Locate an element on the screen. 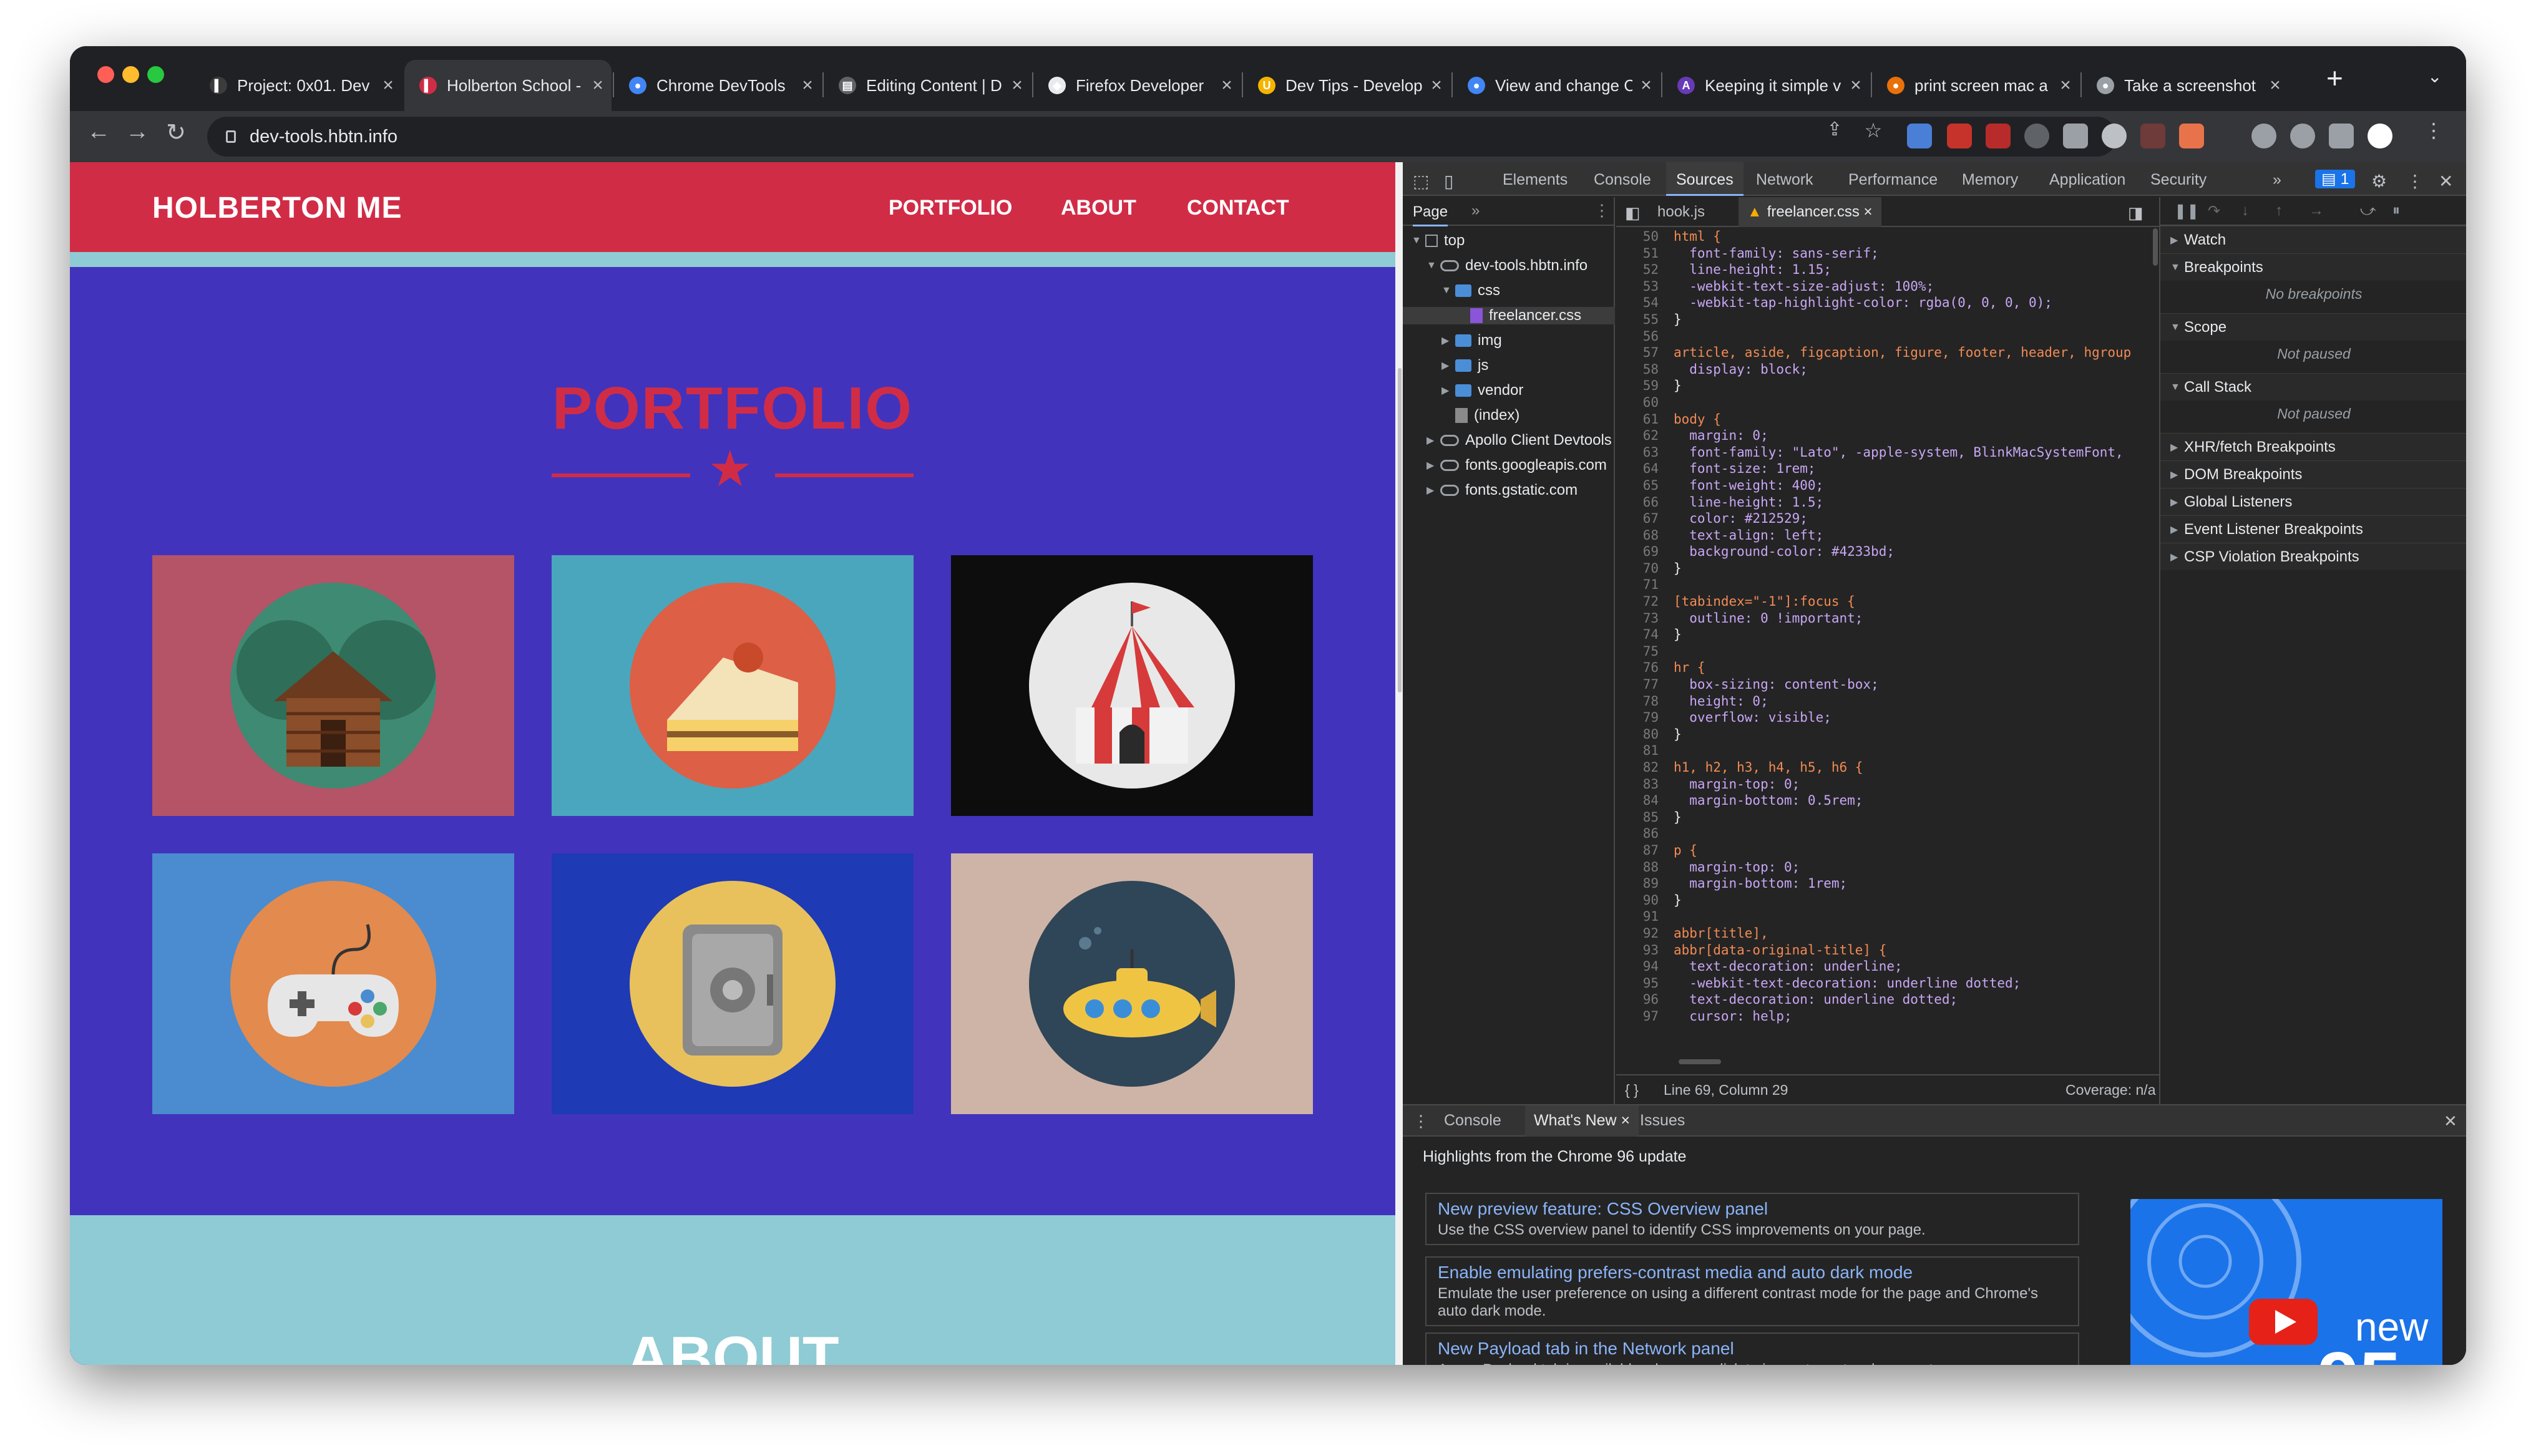 This screenshot has width=2536, height=1456. browser-tab: ● View and change C × is located at coordinates (1556, 85).